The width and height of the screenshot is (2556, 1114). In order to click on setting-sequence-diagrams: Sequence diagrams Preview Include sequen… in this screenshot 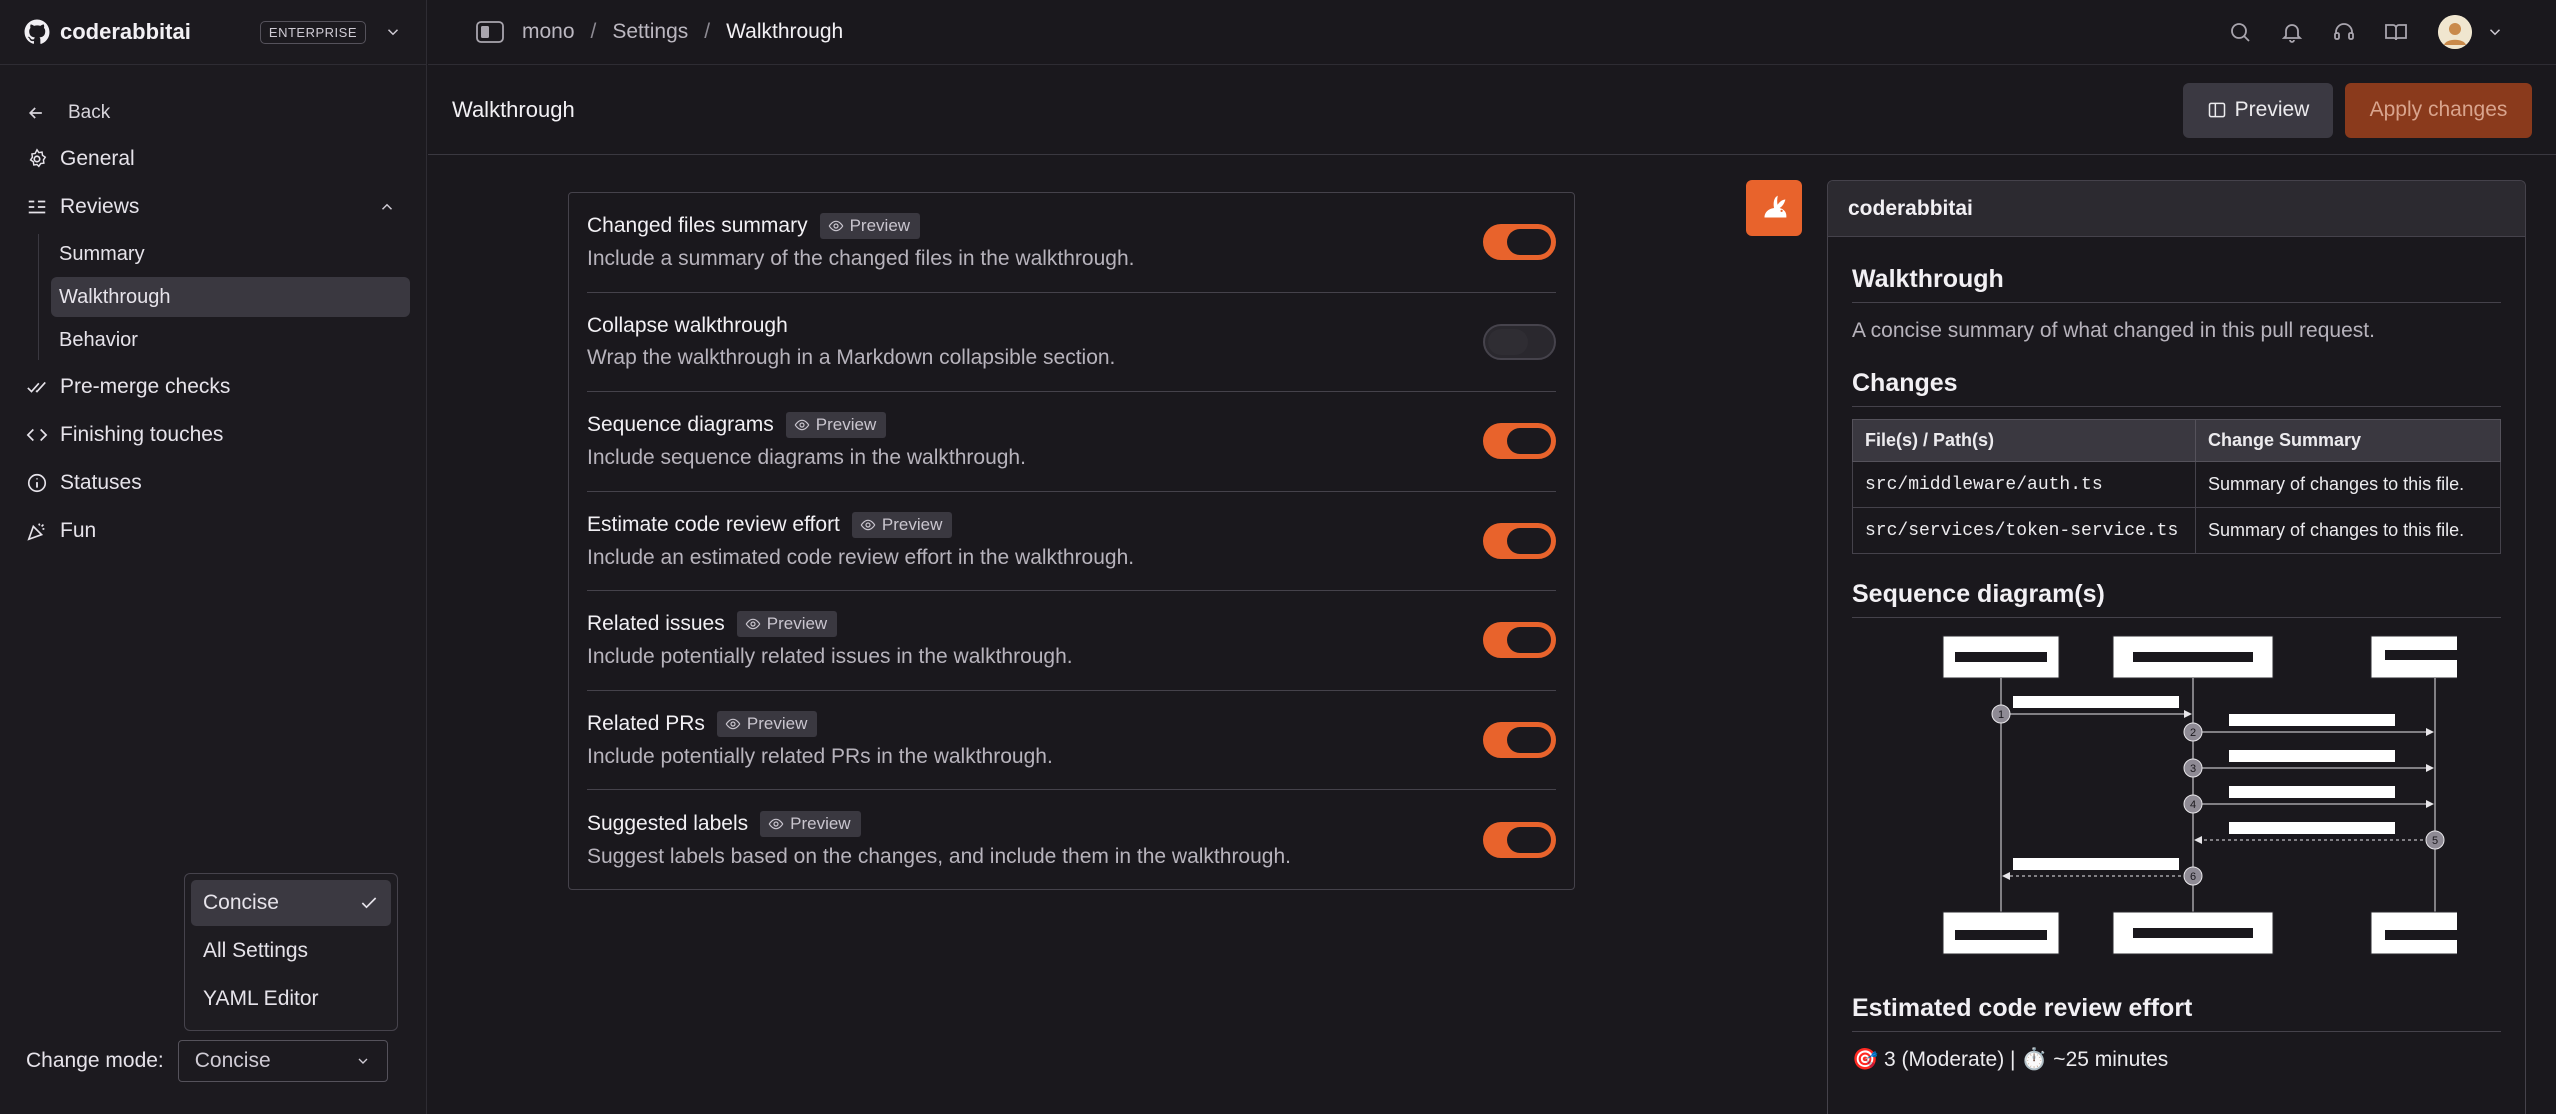, I will do `click(1071, 442)`.